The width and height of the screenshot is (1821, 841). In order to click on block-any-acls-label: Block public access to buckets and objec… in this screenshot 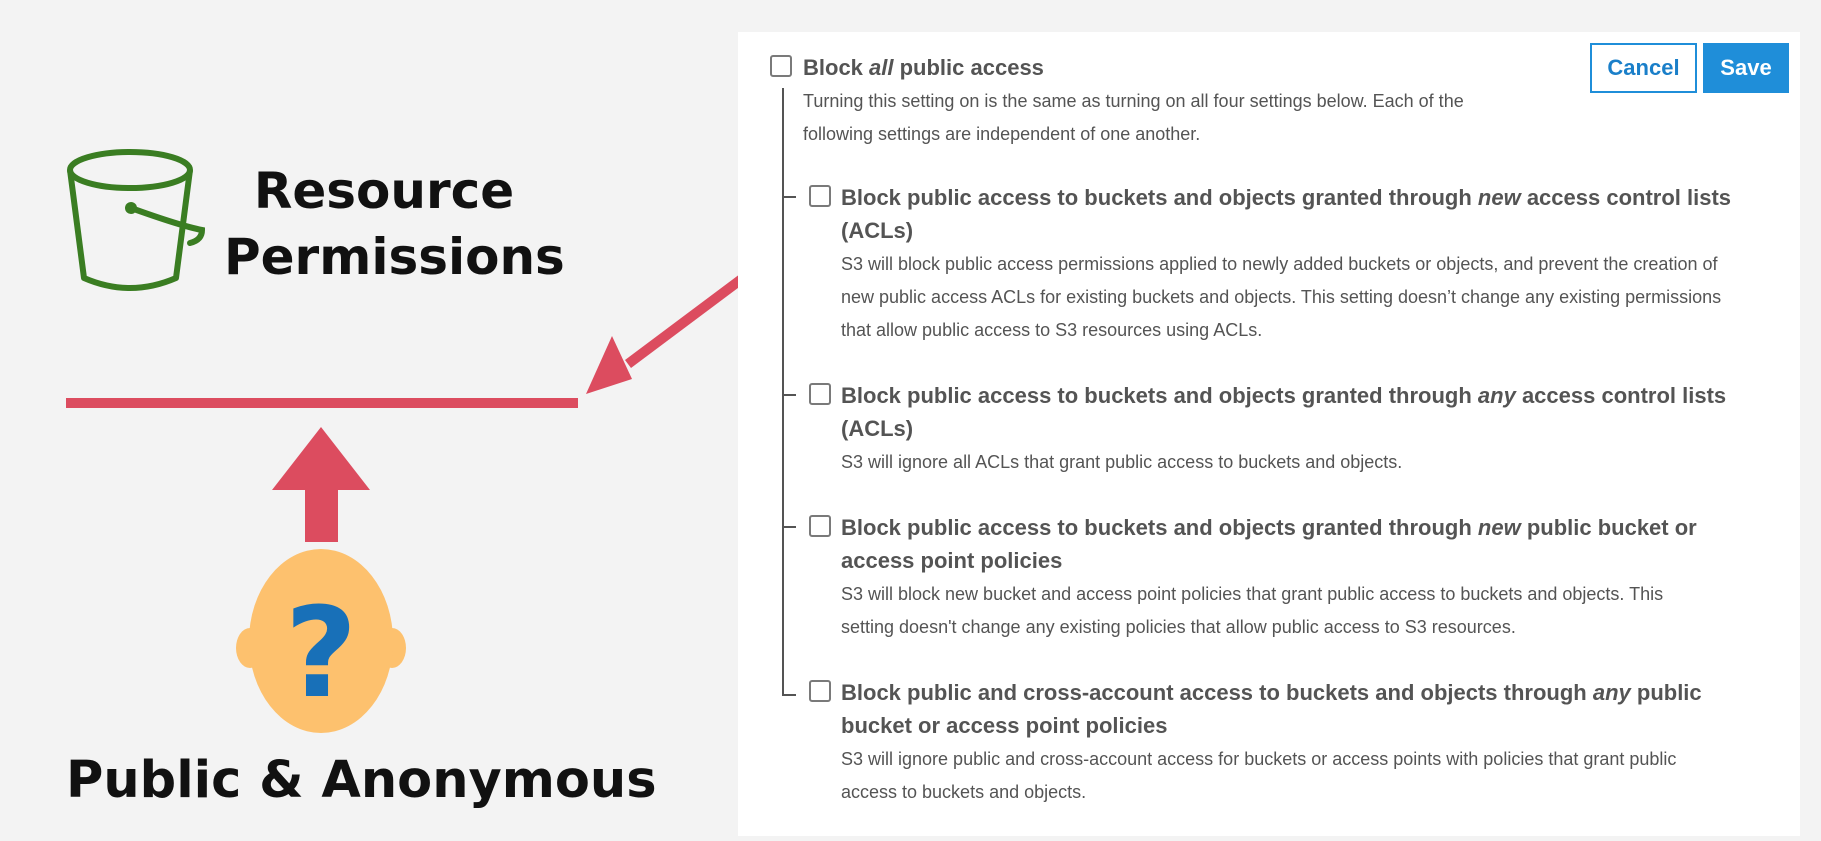, I will do `click(1284, 412)`.